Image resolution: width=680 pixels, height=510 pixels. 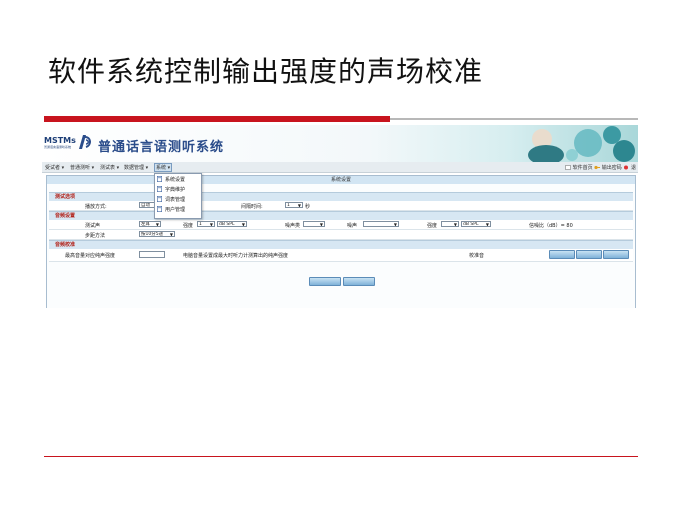 I want to click on row-calibration: 最高音量对应纯声强度 电脑音量设置成最大时听力计测算出的纯声强度 校准音, so click(x=341, y=255).